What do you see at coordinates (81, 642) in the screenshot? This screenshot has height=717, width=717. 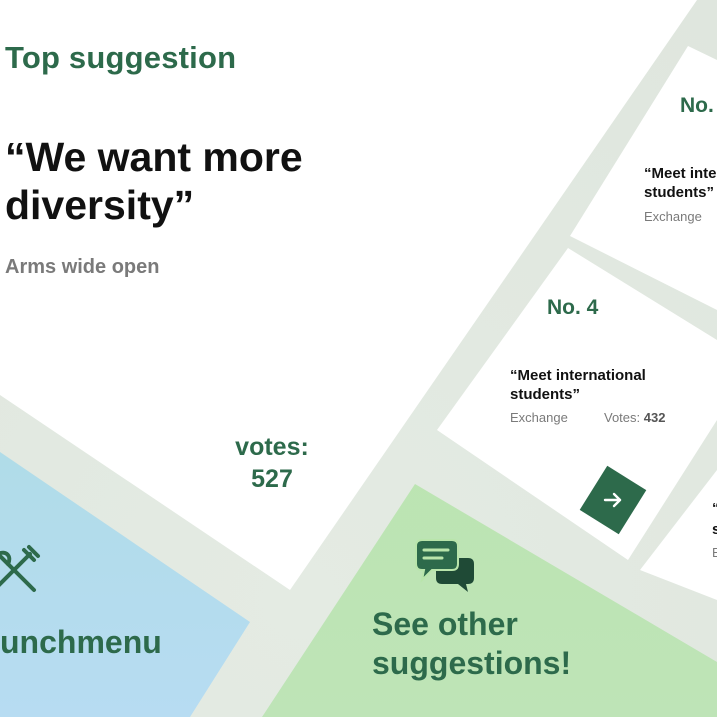 I see `lunchmenu-label: unchmenu` at bounding box center [81, 642].